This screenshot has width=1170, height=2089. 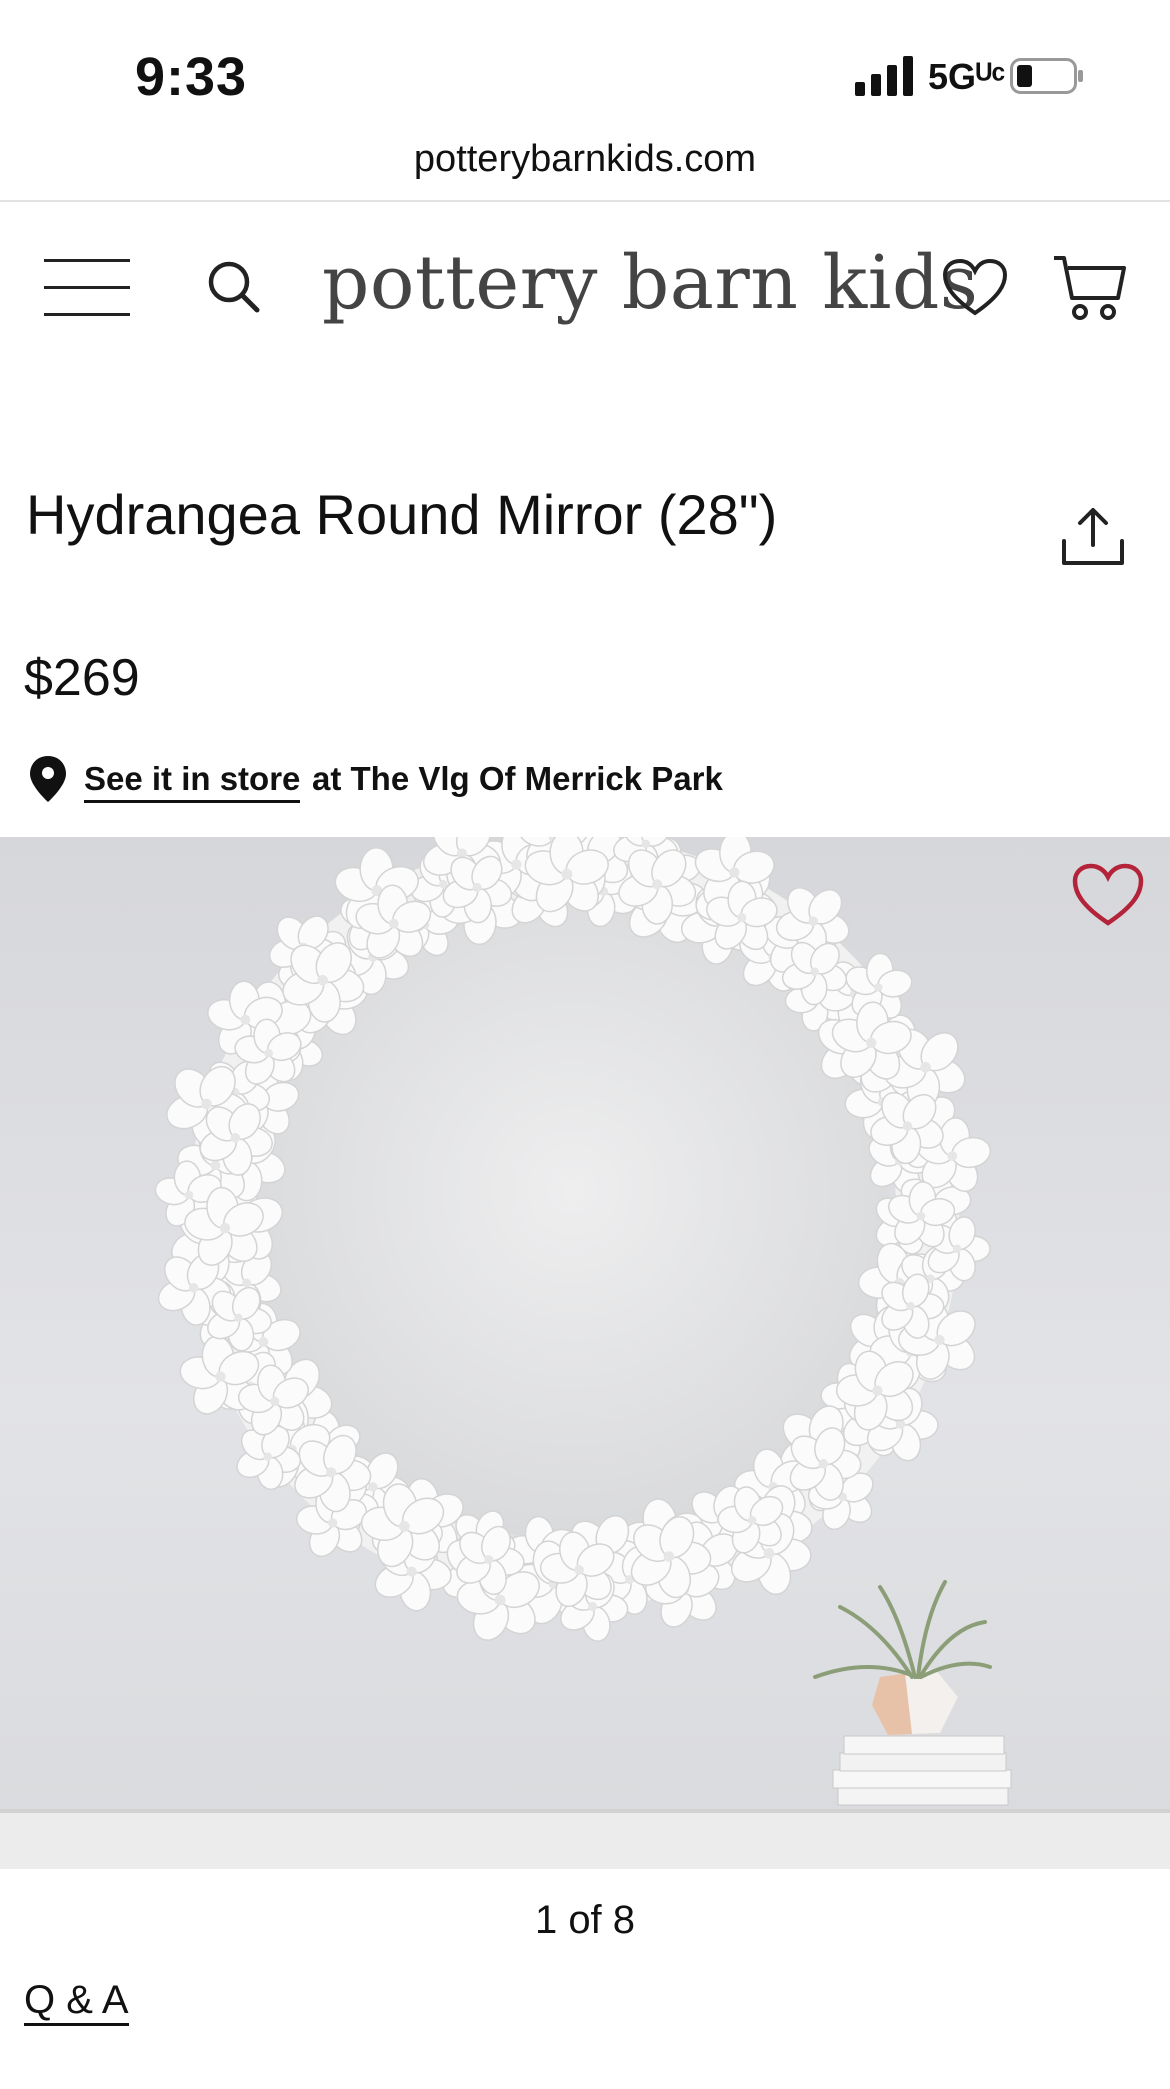 What do you see at coordinates (884, 76) in the screenshot?
I see `signal-icon` at bounding box center [884, 76].